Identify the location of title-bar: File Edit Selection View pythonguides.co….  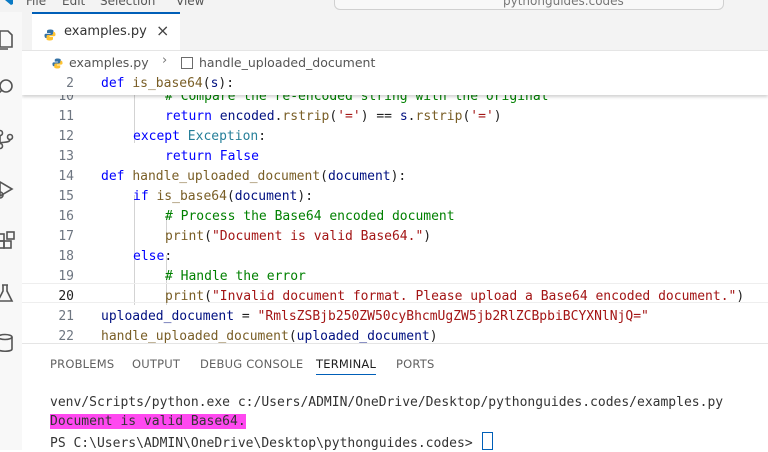
(384, 6).